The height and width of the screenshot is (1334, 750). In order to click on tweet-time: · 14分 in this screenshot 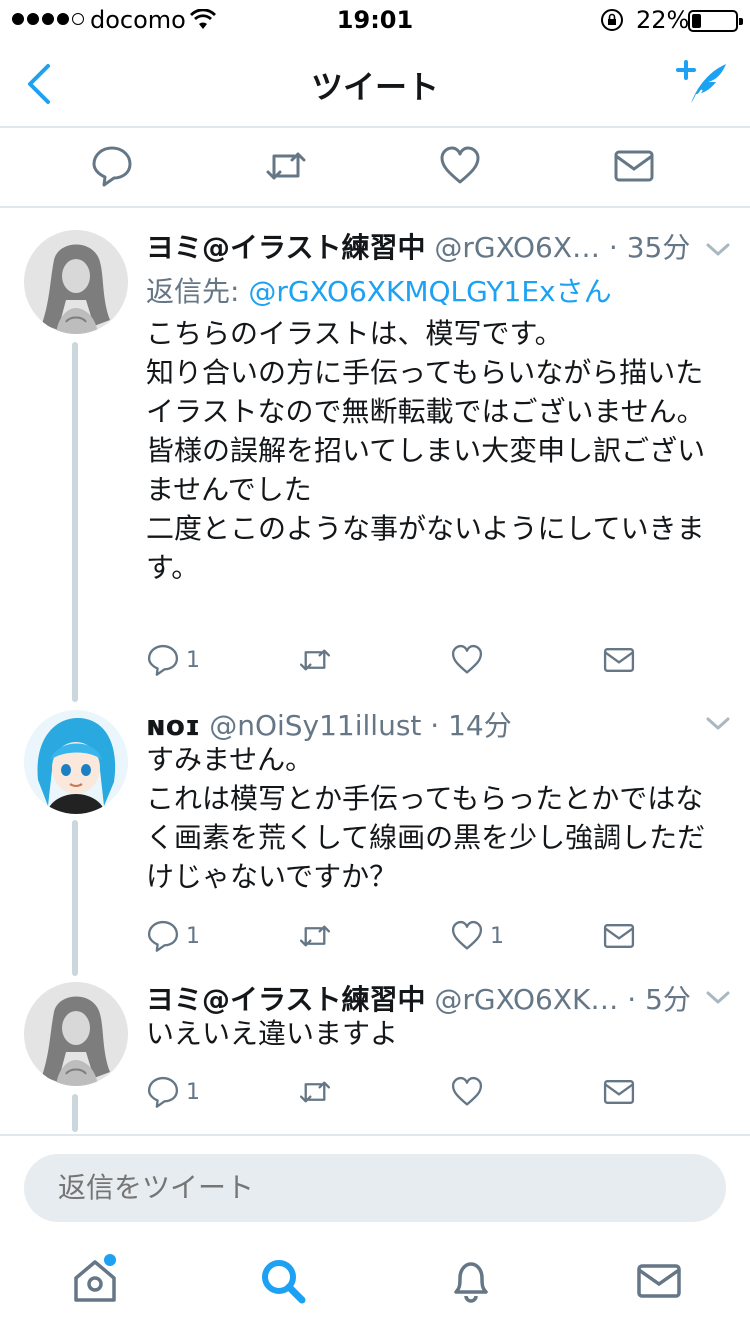, I will do `click(471, 725)`.